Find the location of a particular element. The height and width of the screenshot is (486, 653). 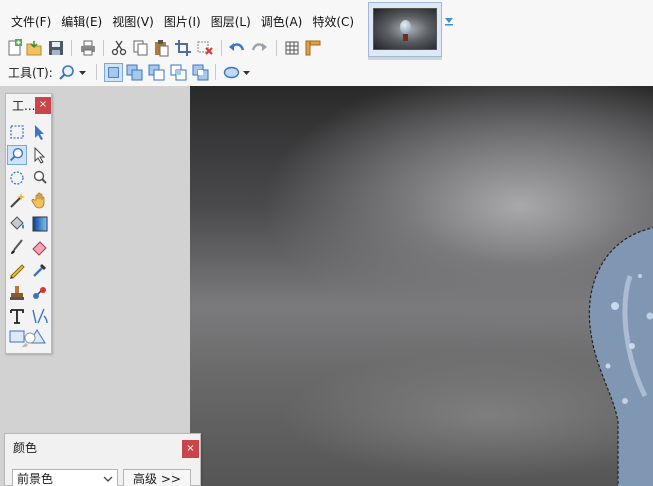

move-selected-icon is located at coordinates (40, 155).